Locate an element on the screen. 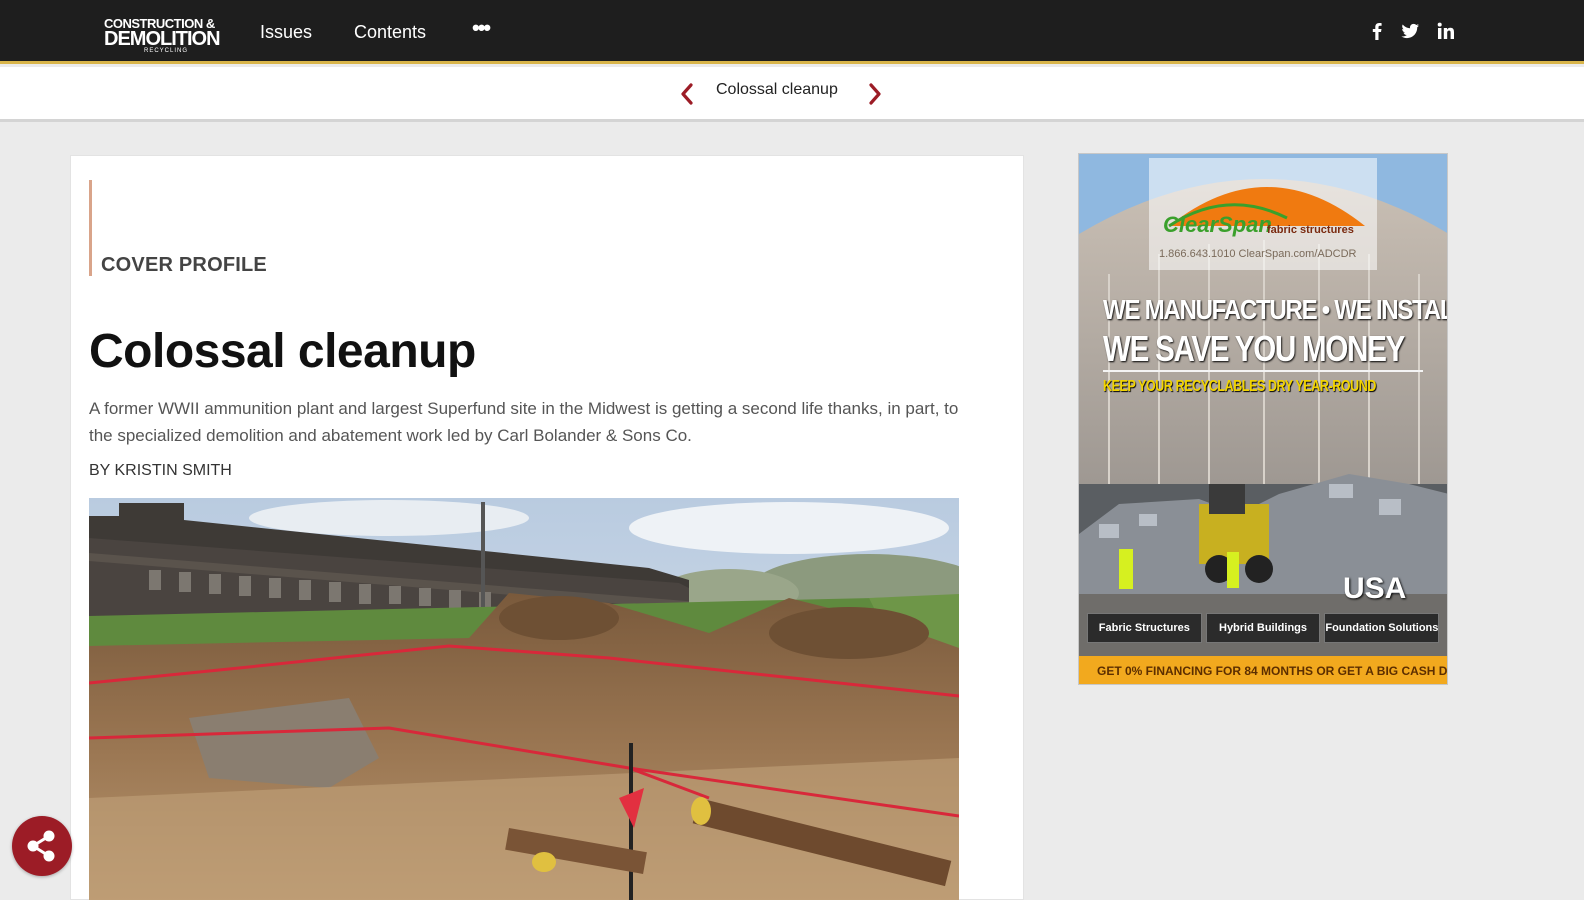  share-button is located at coordinates (42, 846).